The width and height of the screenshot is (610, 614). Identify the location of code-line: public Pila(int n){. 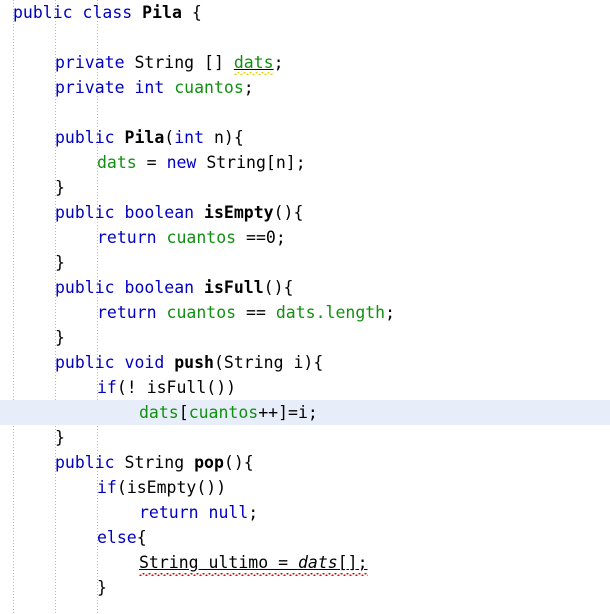
(305, 137).